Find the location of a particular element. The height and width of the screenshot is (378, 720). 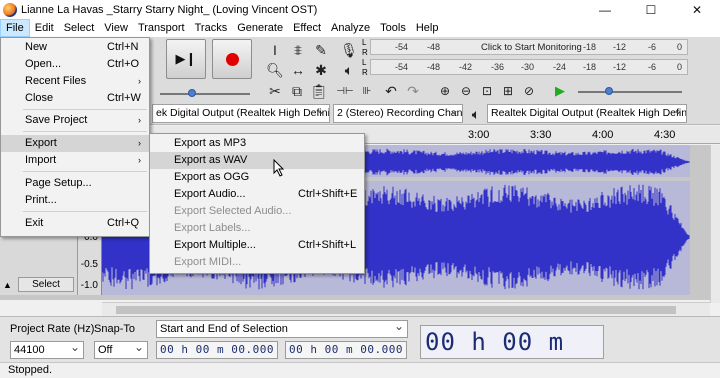

double-arrow-icon: ↔ is located at coordinates (298, 70).